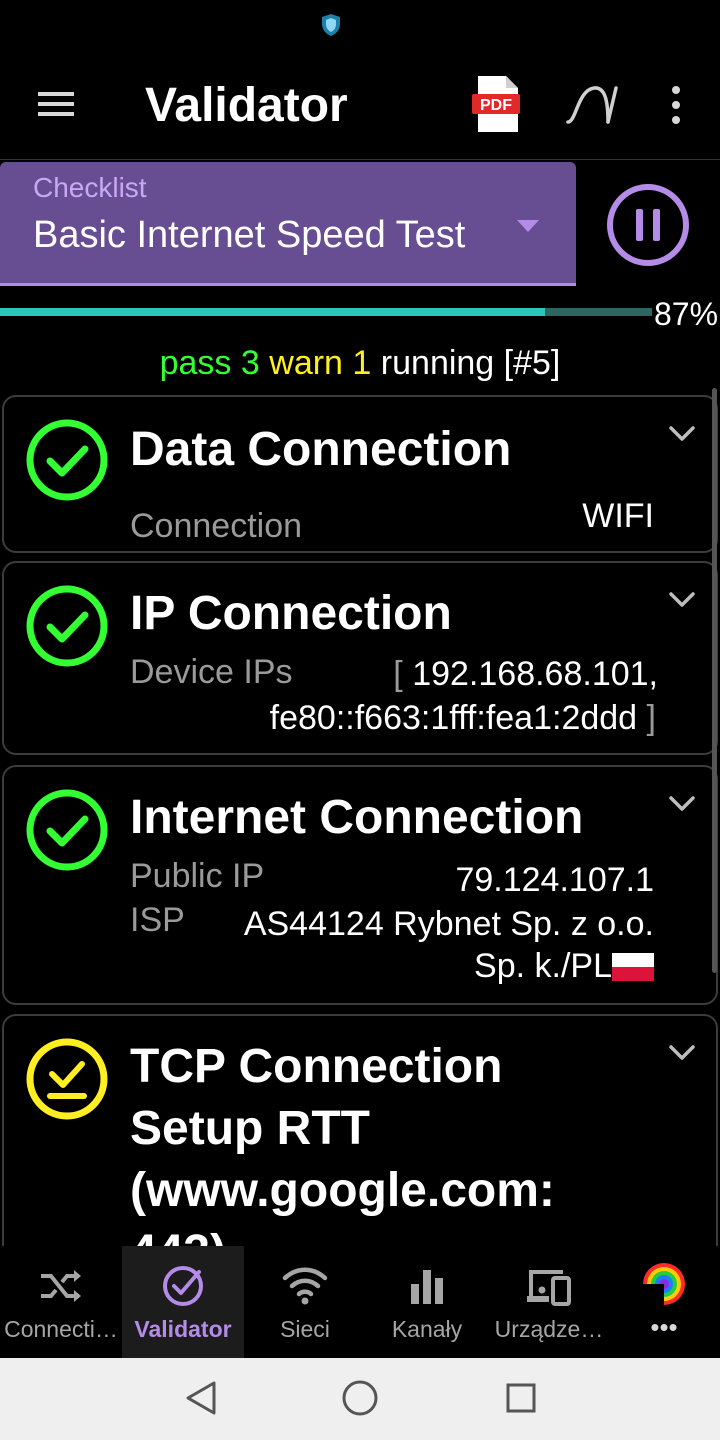 The image size is (720, 1440). Describe the element at coordinates (90, 187) in the screenshot. I see `checklist-label: Checklist` at that location.